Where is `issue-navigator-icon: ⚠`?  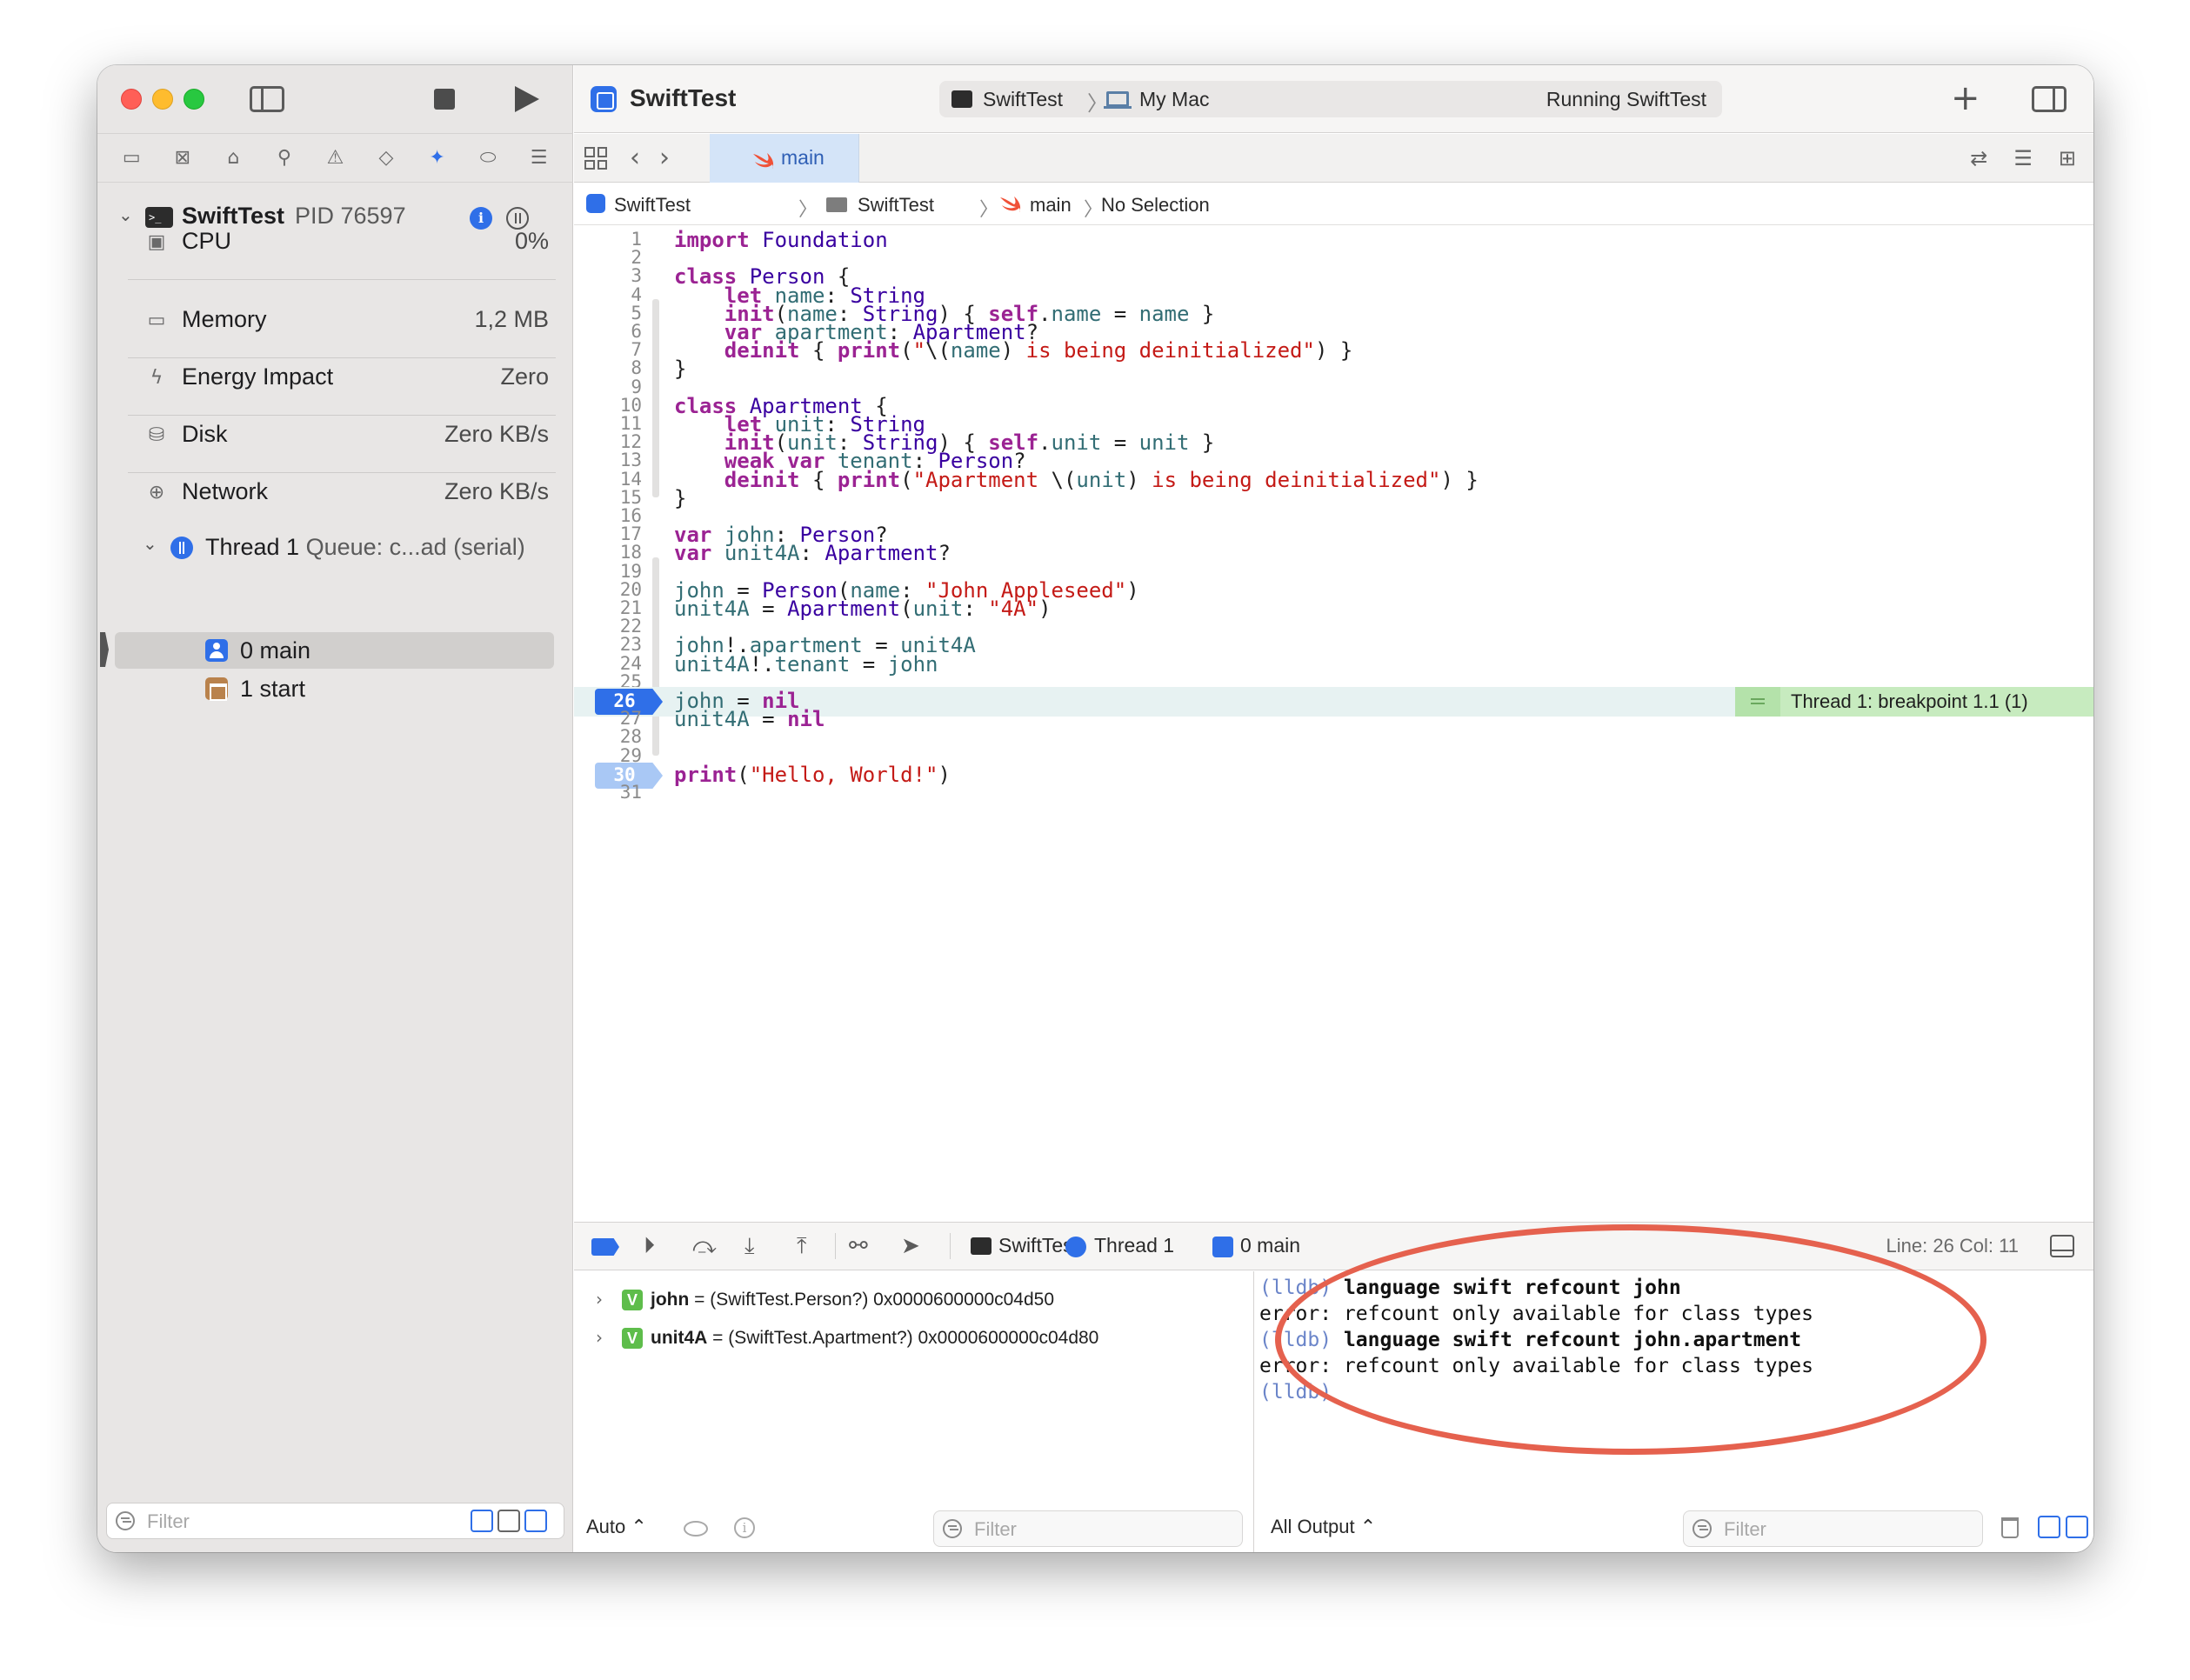
issue-navigator-icon: ⚠ is located at coordinates (335, 158).